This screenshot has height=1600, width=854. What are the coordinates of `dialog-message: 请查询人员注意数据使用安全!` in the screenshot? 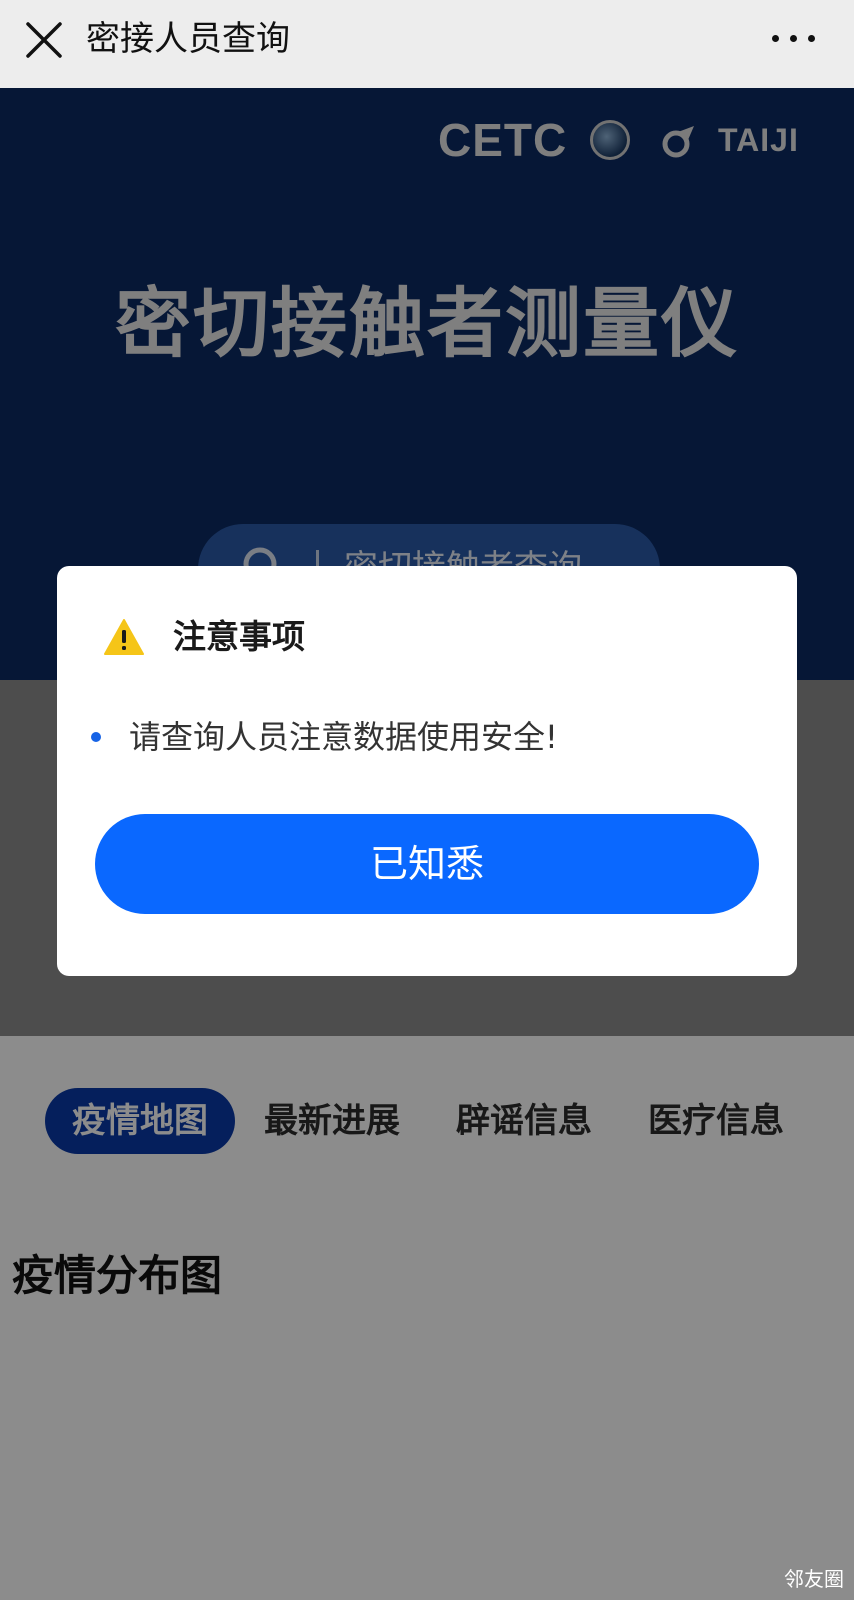 It's located at (343, 737).